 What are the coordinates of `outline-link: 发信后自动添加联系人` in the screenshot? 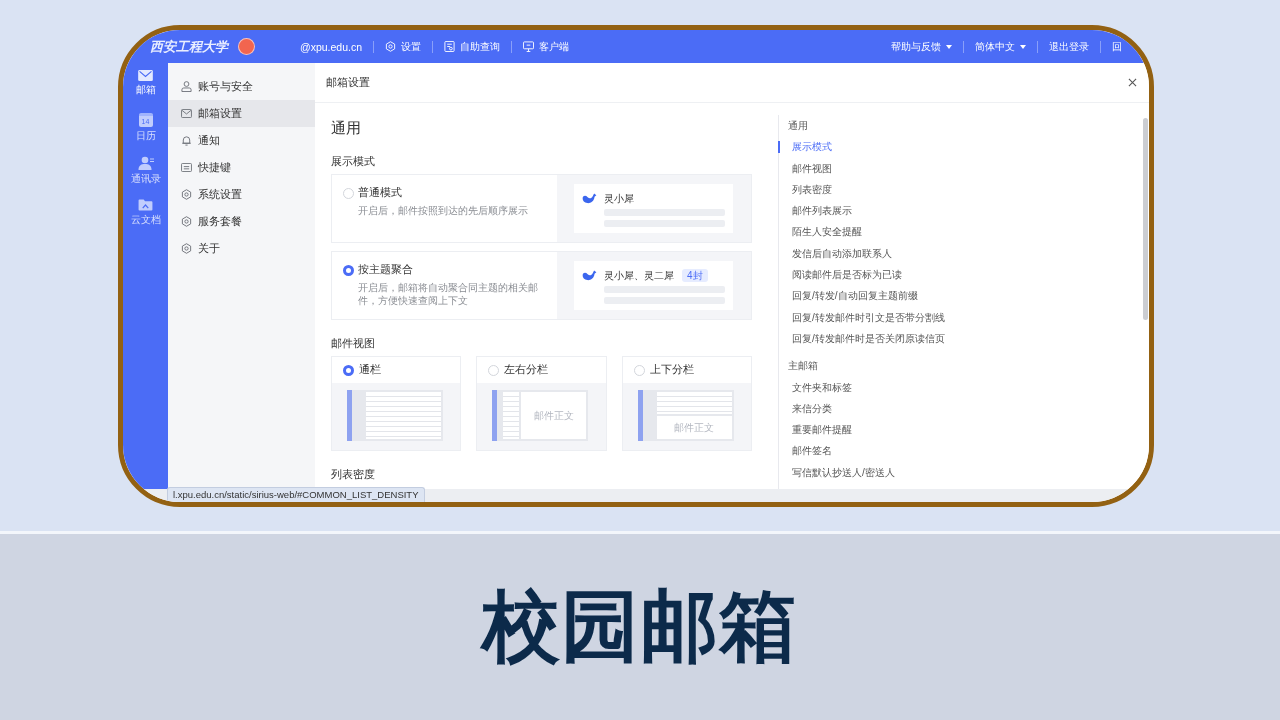 It's located at (835, 253).